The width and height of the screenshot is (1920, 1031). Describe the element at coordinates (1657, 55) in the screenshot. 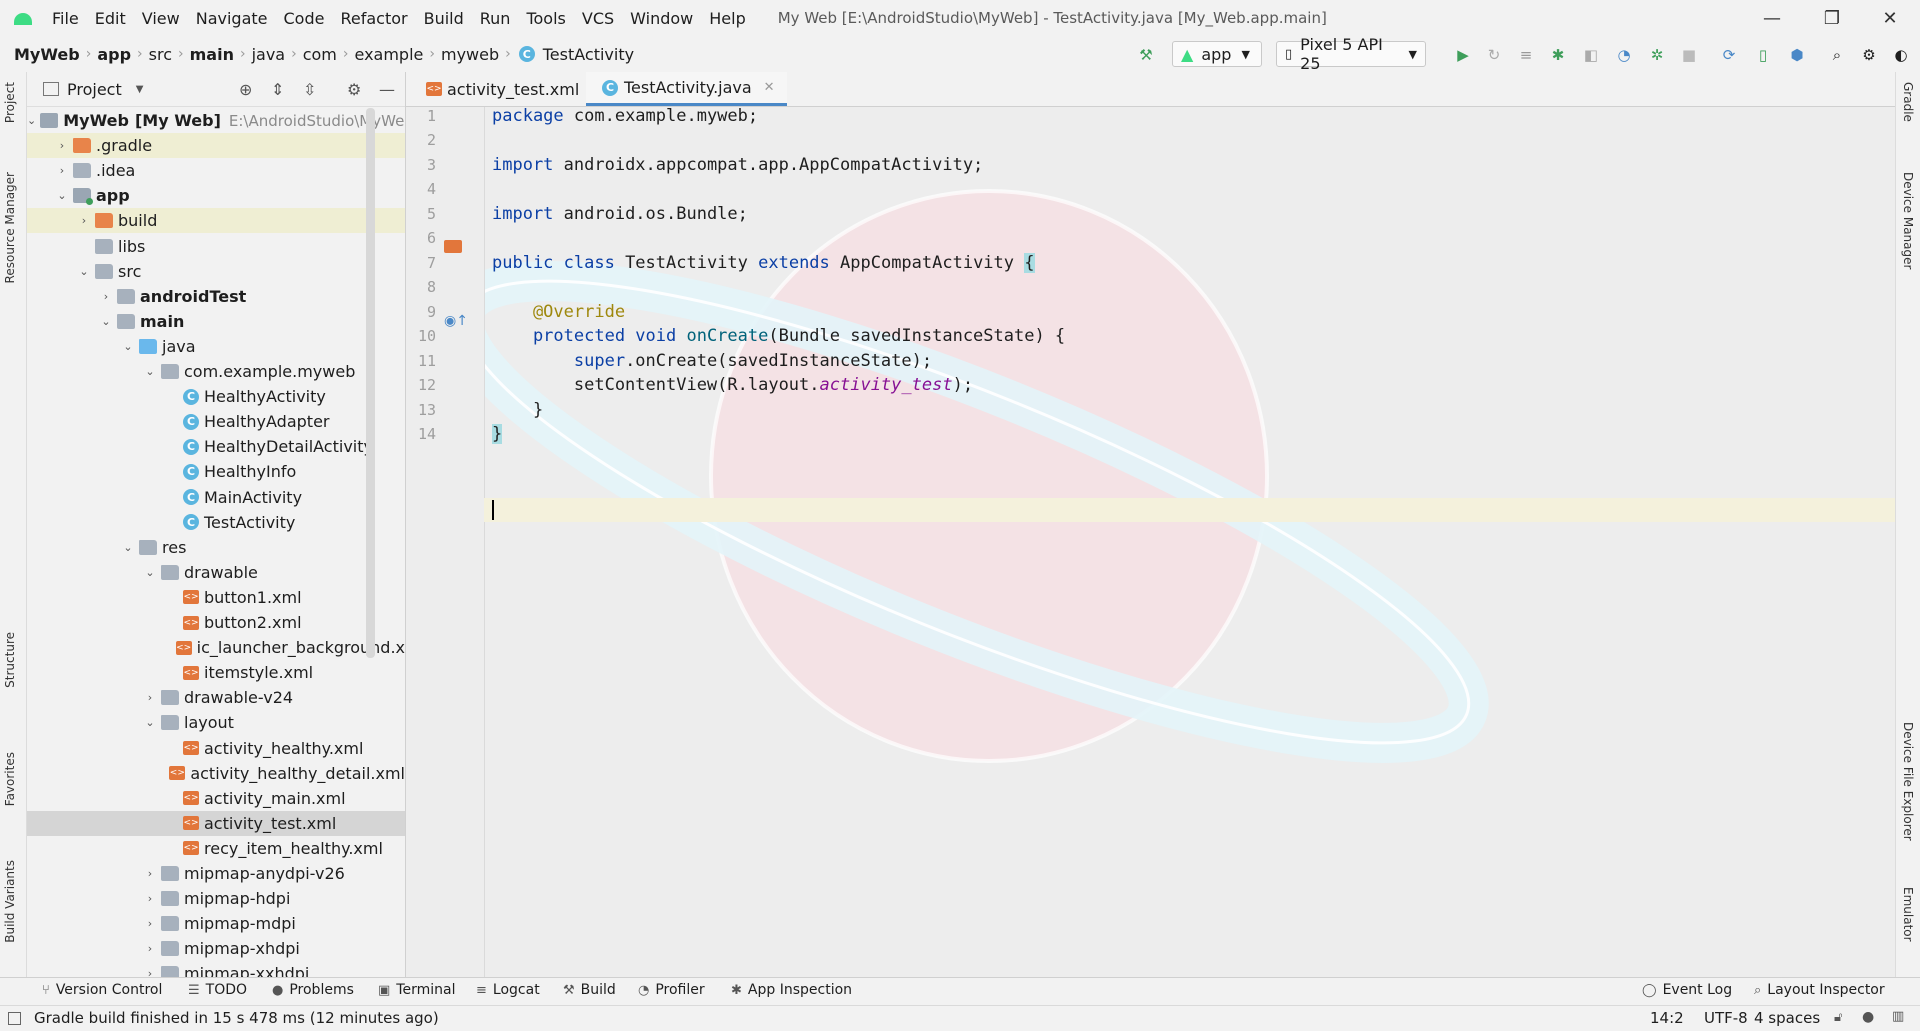

I see `attach-debugger-icon: ✲` at that location.